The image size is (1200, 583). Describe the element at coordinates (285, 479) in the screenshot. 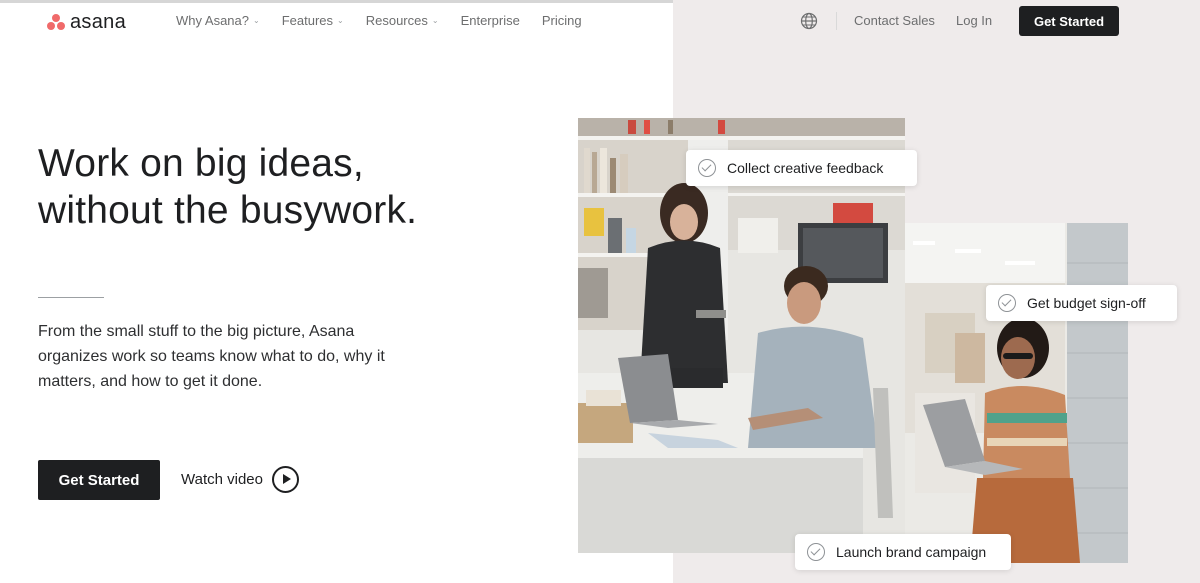

I see `play-circle-icon` at that location.